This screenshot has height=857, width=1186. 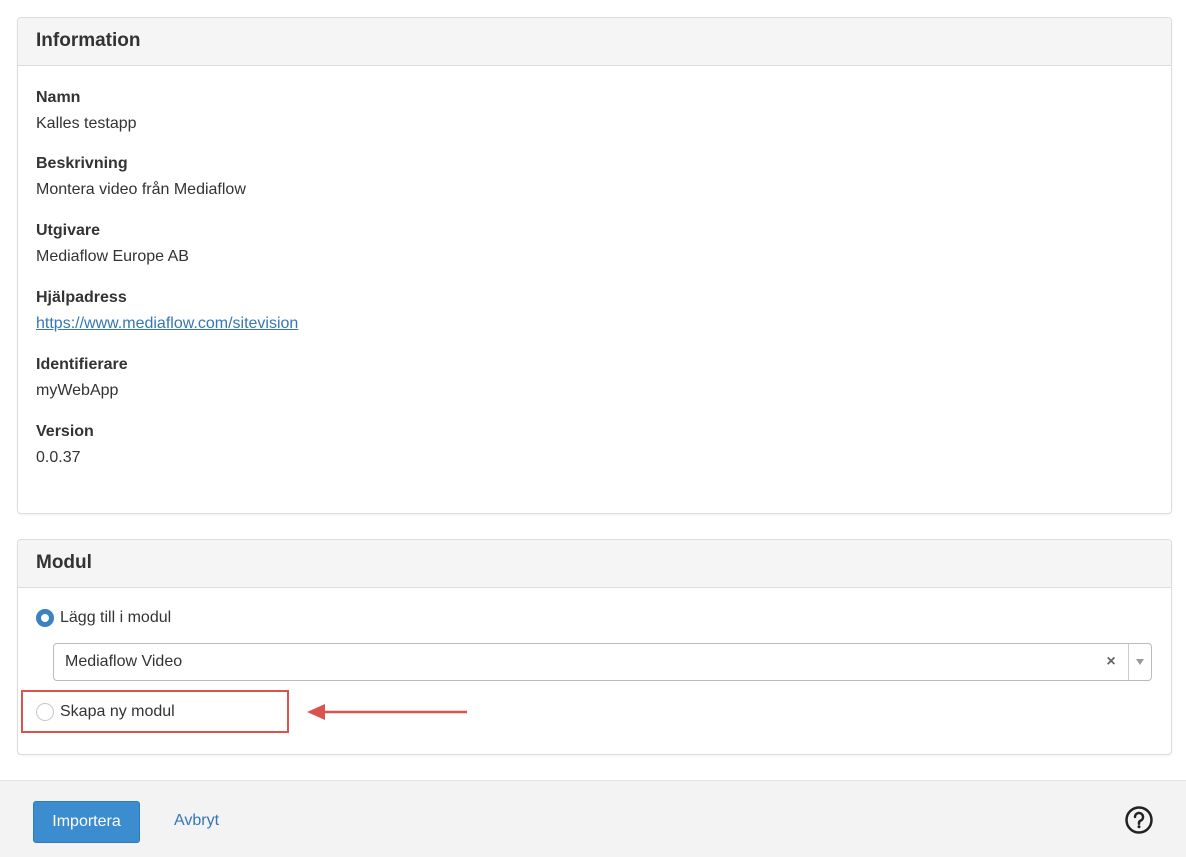 I want to click on field-label: Namn, so click(x=58, y=97).